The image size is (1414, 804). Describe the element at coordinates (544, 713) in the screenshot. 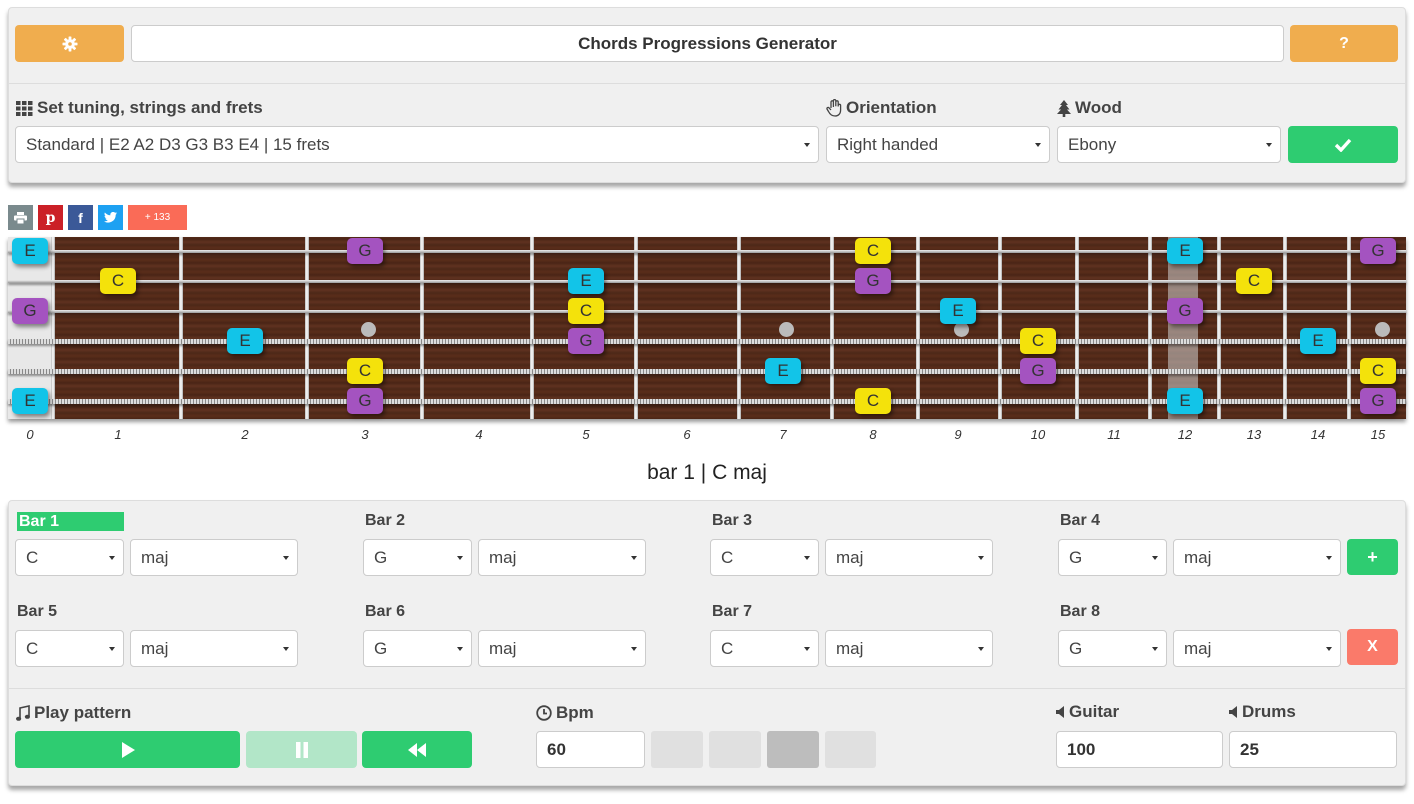

I see `clock-icon` at that location.